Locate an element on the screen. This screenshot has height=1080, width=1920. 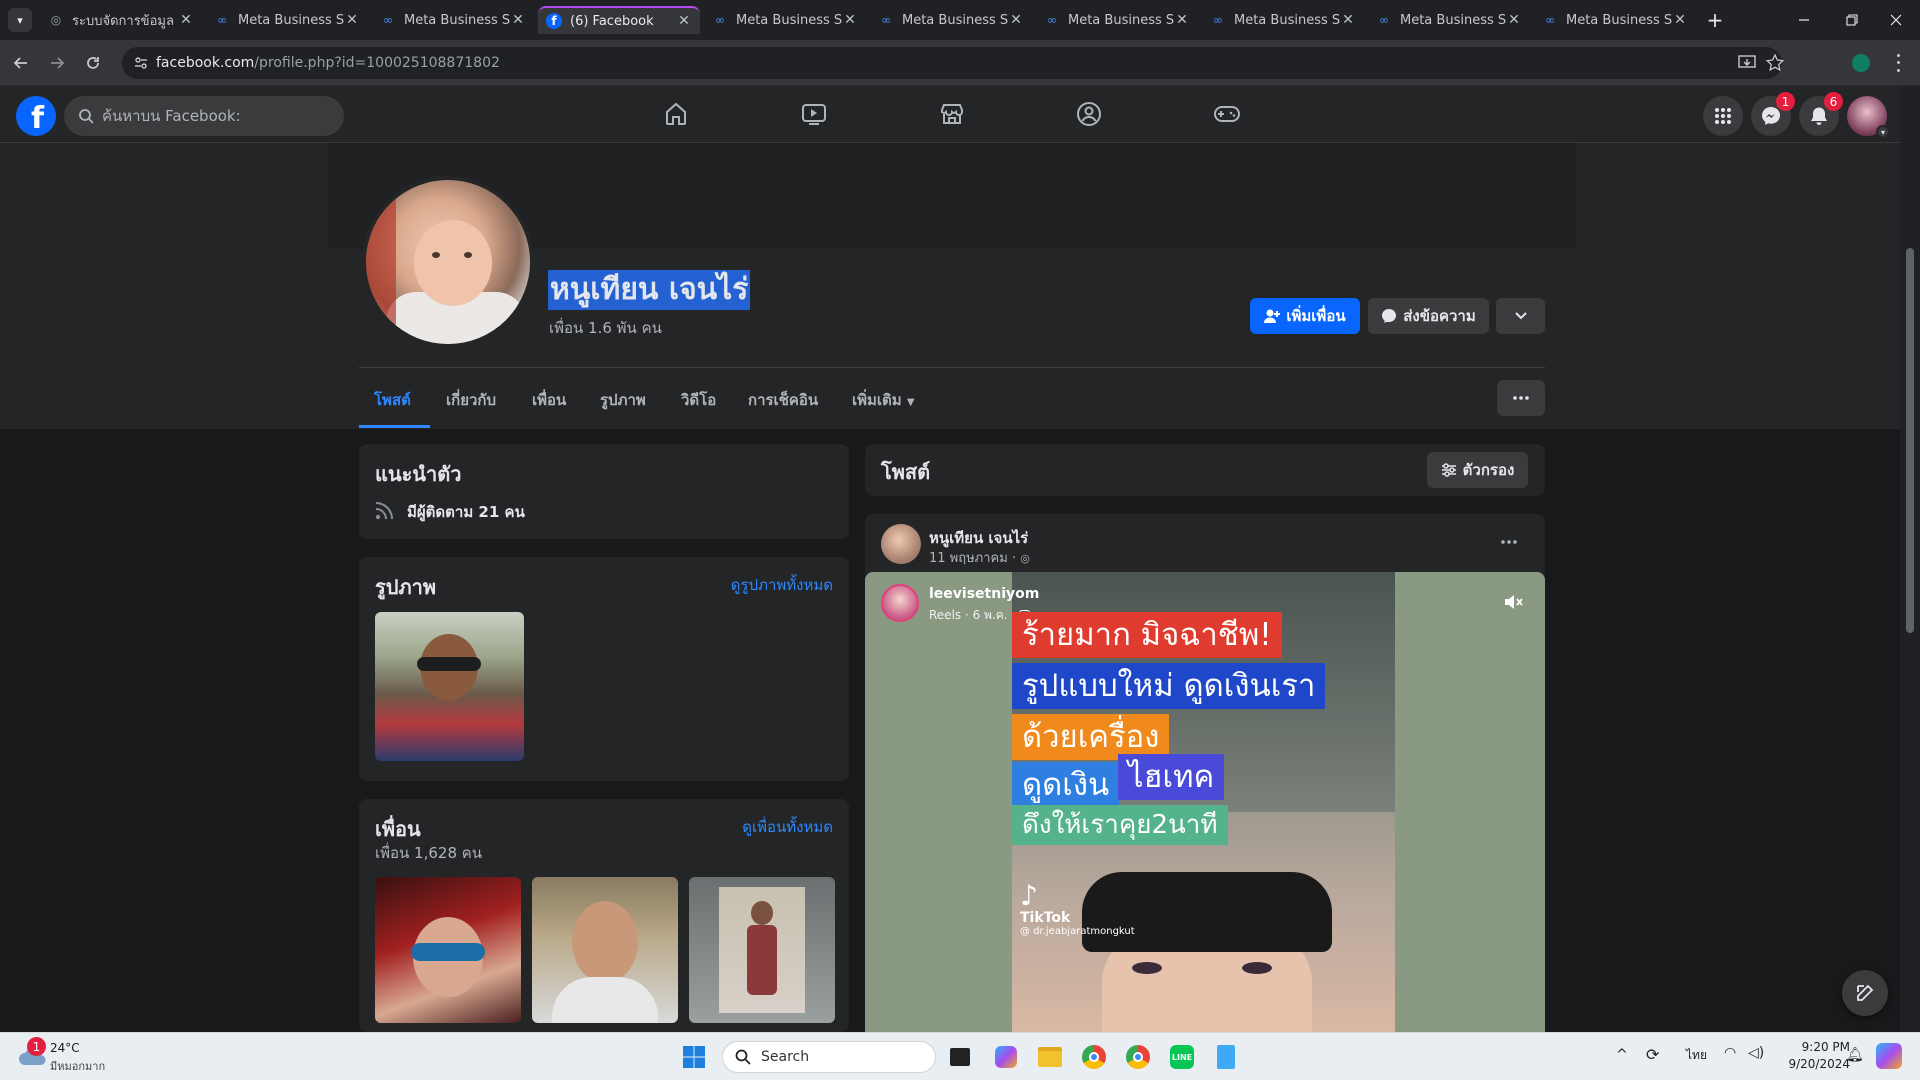
tab-about: เกี่ยวกับ is located at coordinates (471, 400).